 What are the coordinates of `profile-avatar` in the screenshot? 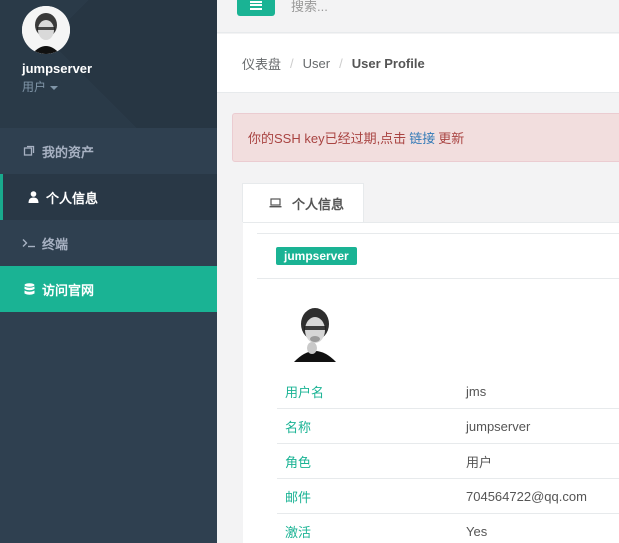 It's located at (315, 332).